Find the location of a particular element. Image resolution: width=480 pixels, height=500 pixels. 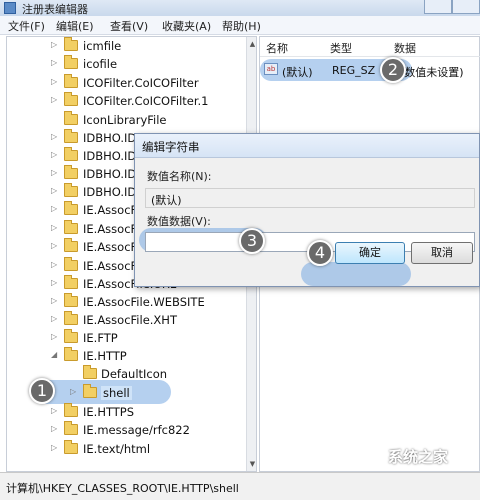

step-marker-2: 2 is located at coordinates (393, 70).